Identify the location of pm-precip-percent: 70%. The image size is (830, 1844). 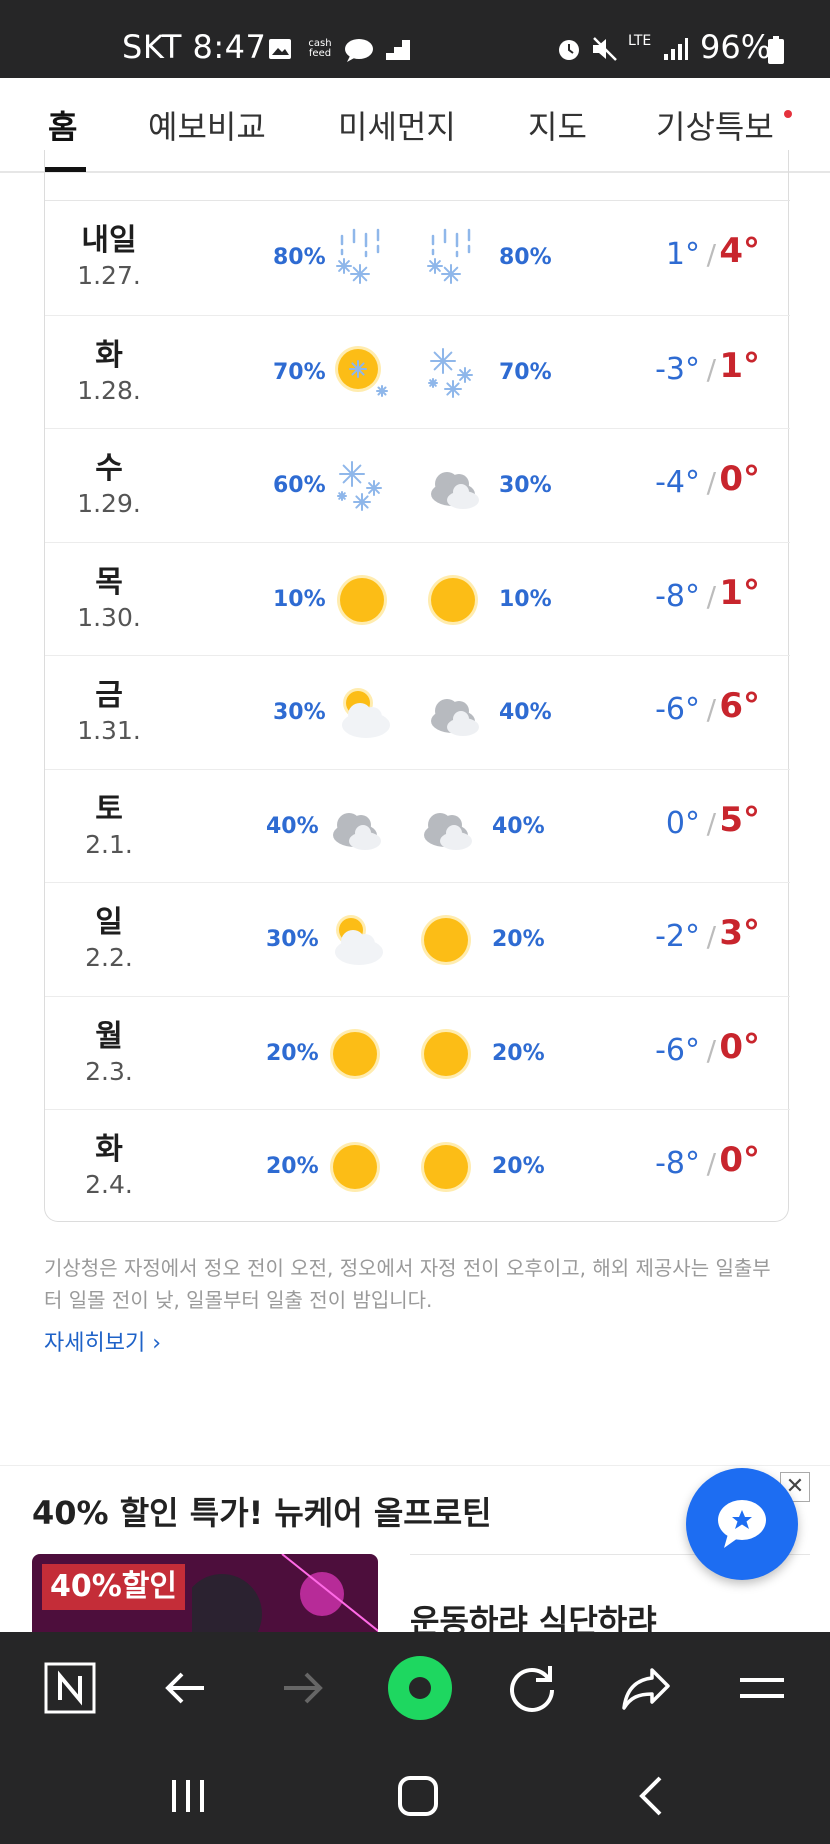
(525, 372).